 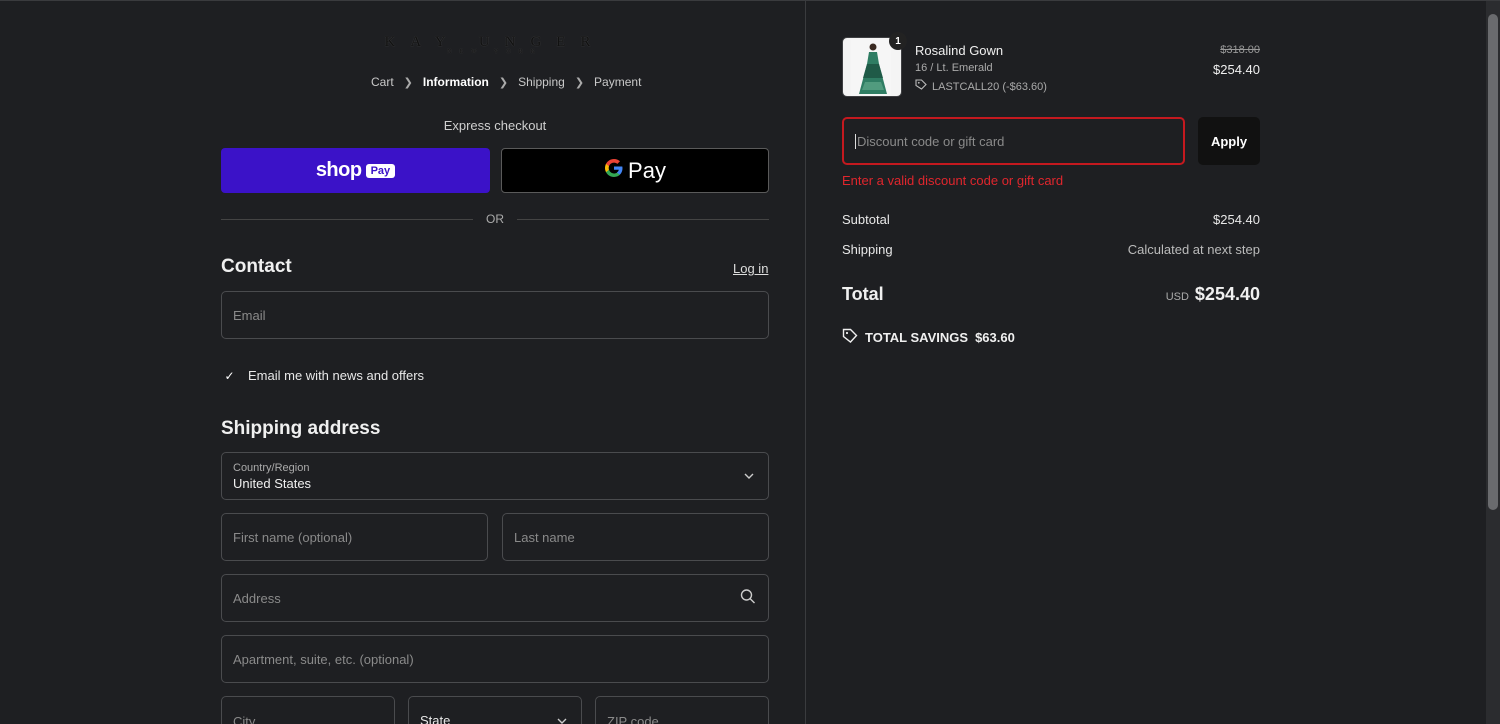 What do you see at coordinates (682, 710) in the screenshot?
I see `zip-field: ZIP code` at bounding box center [682, 710].